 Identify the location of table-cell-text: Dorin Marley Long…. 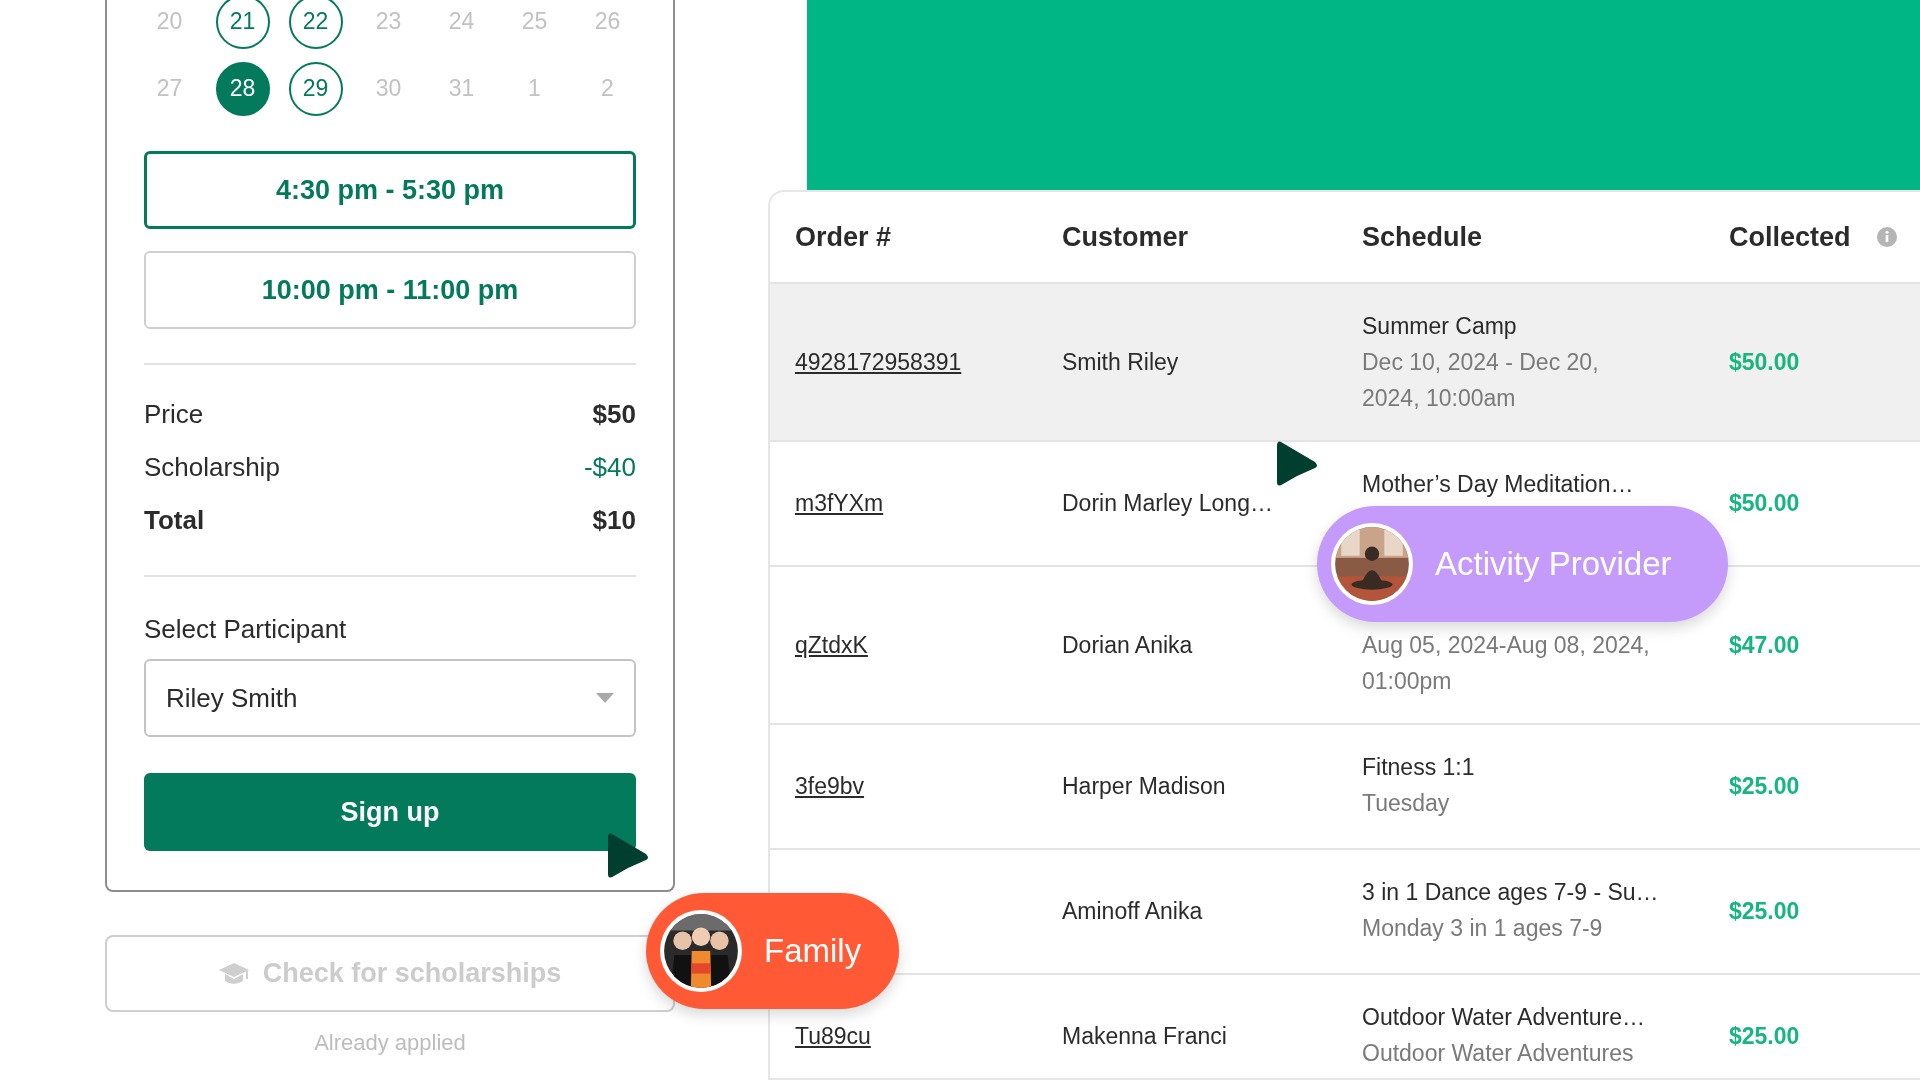
(1168, 503).